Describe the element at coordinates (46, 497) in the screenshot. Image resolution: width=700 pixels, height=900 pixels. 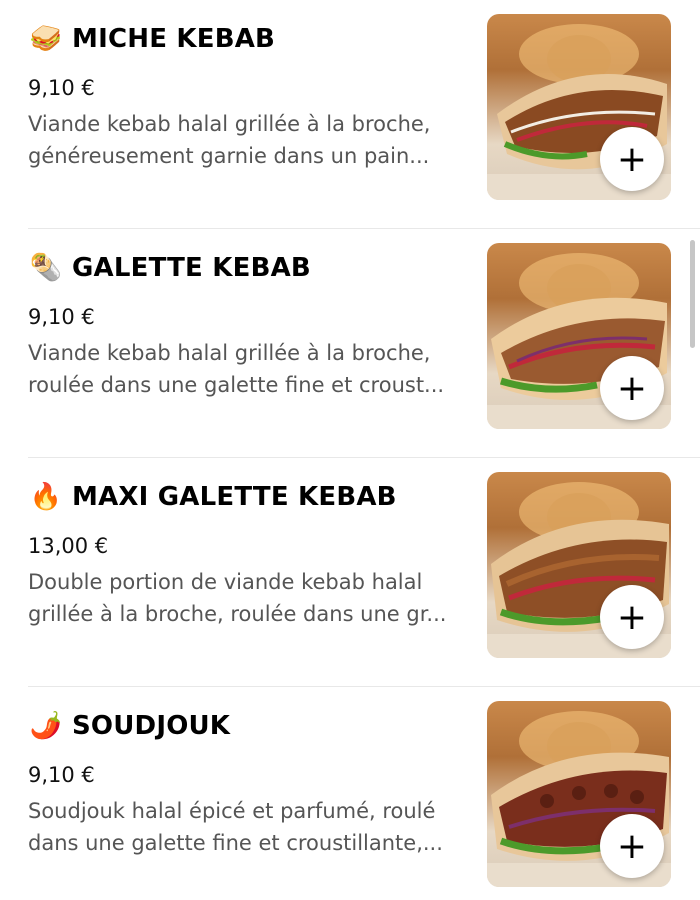
I see `fire-icon: 🔥` at that location.